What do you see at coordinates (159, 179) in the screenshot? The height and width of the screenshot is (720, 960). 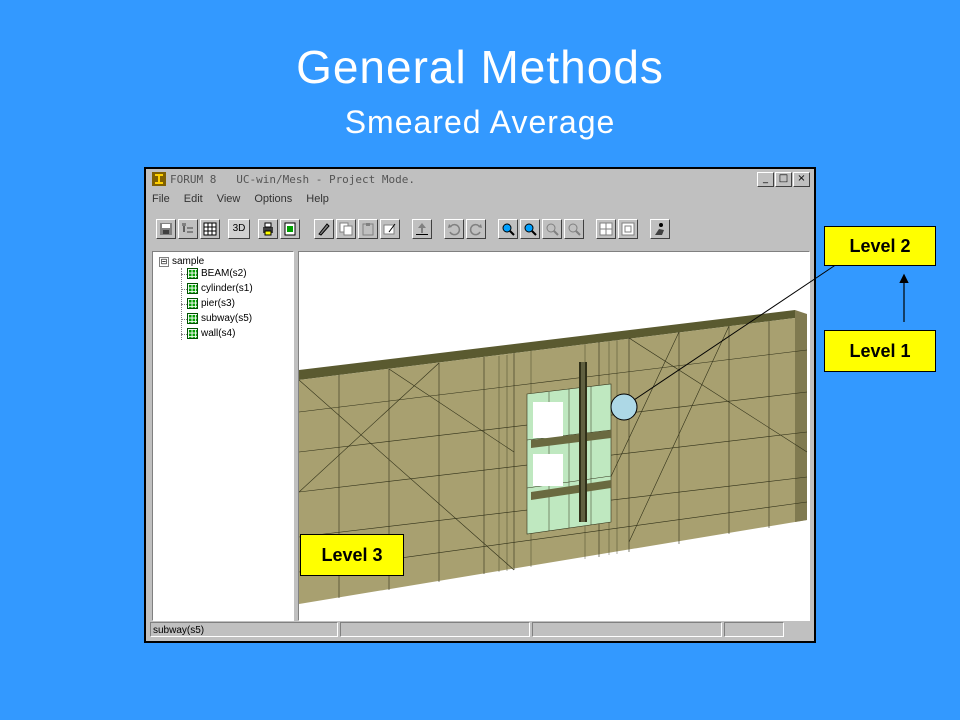 I see `app-icon` at bounding box center [159, 179].